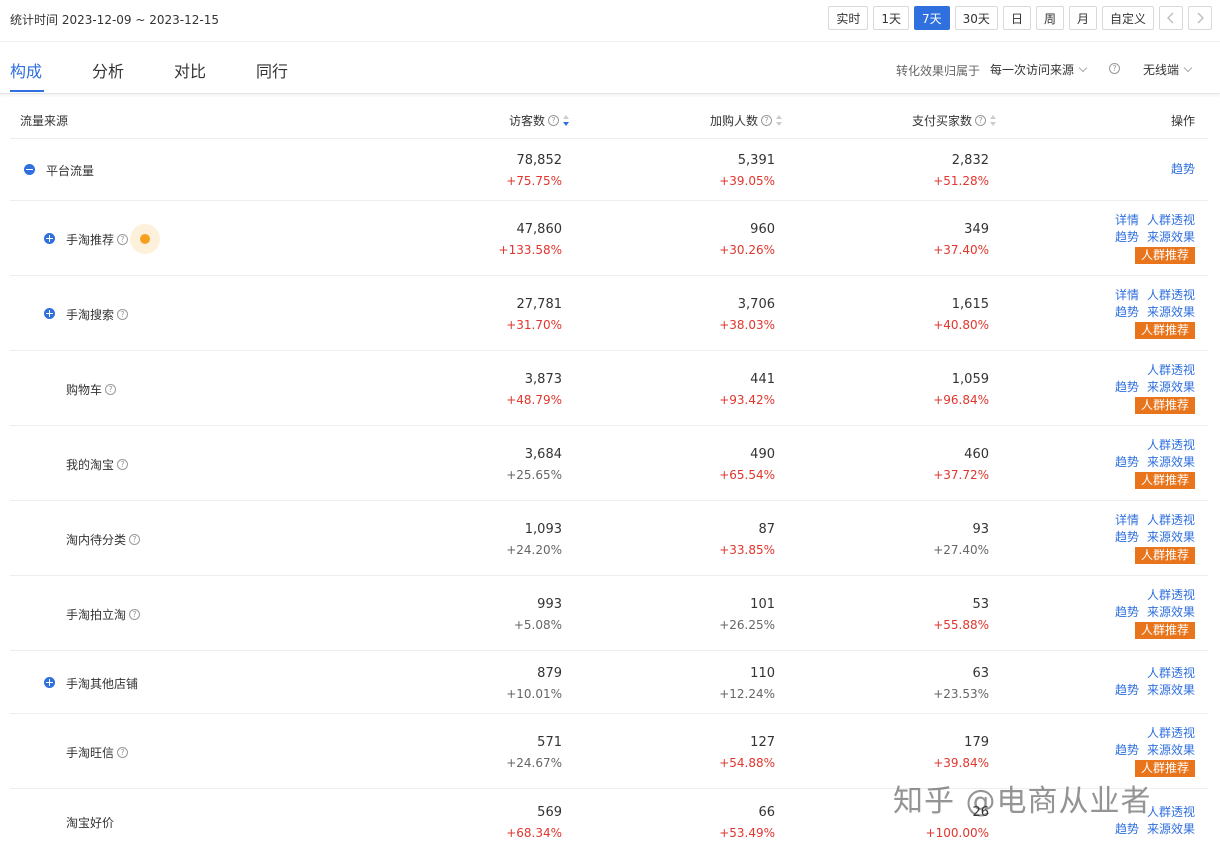 This screenshot has width=1220, height=846. Describe the element at coordinates (190, 70) in the screenshot. I see `tab-compare: 对比` at that location.